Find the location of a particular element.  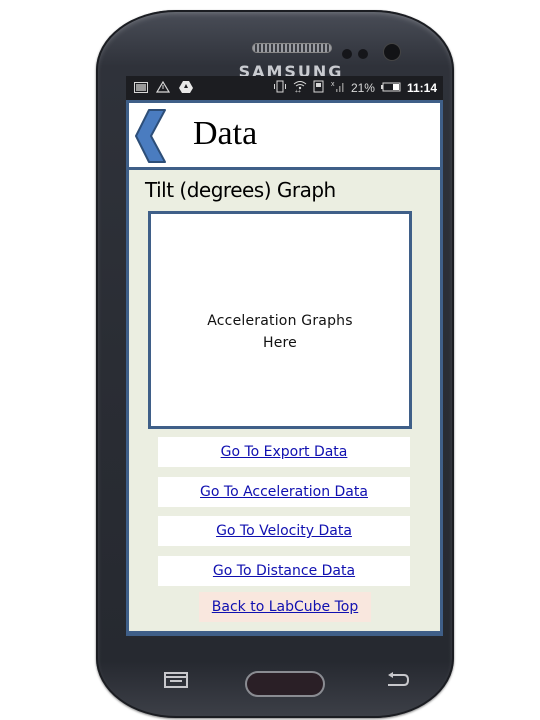

warning-icon is located at coordinates (163, 88).